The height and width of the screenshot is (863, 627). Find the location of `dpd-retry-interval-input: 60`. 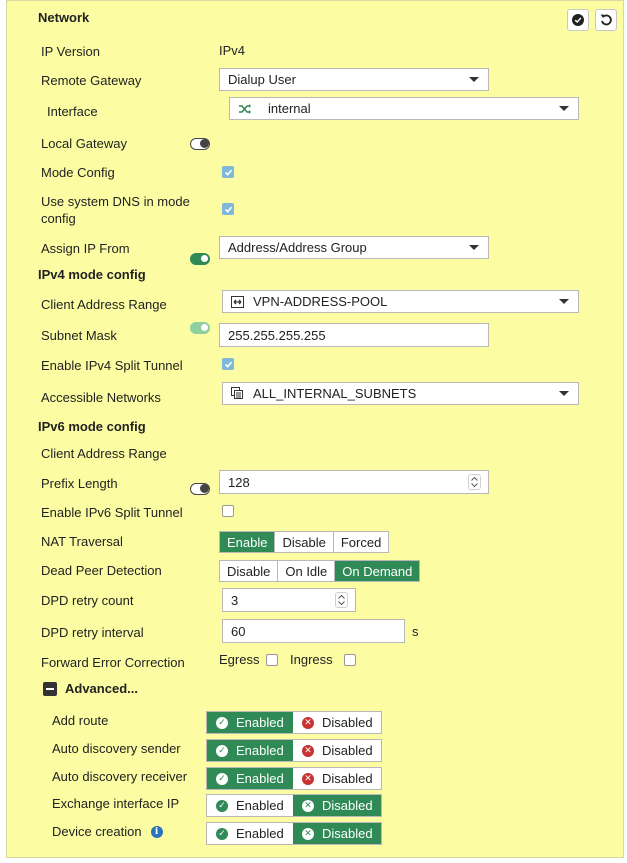

dpd-retry-interval-input: 60 is located at coordinates (313, 631).